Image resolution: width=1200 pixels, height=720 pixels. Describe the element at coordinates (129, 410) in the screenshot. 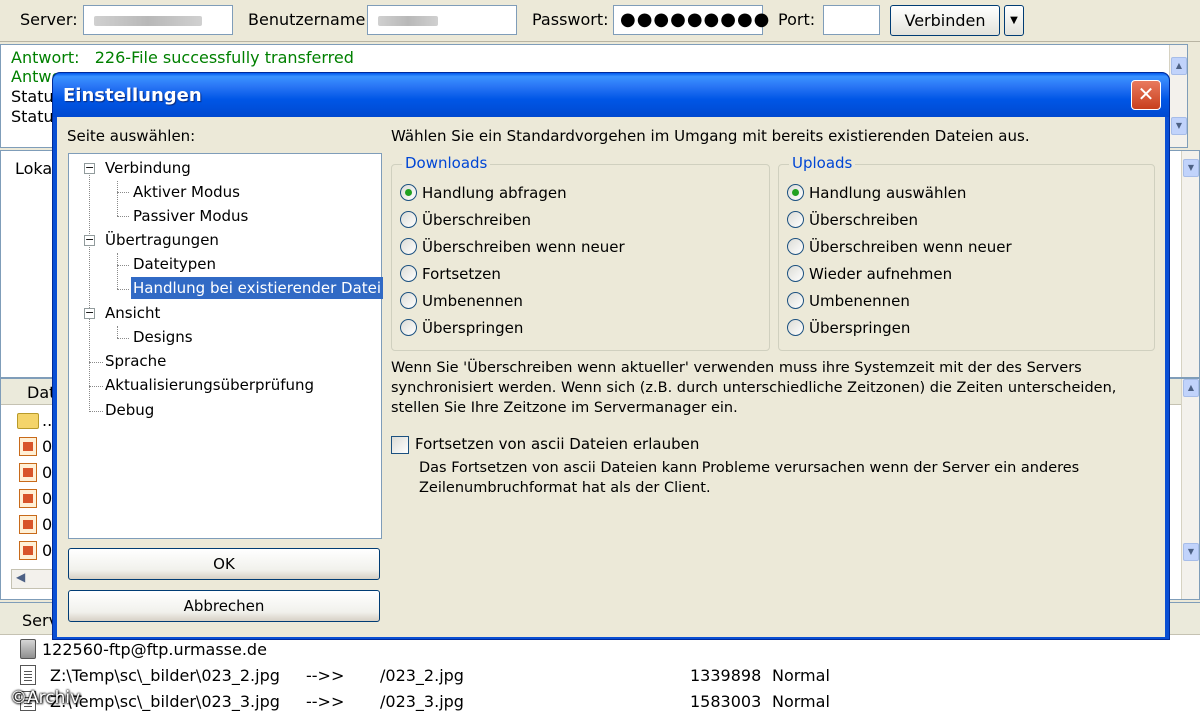

I see `tree-item-debug: Debug` at that location.